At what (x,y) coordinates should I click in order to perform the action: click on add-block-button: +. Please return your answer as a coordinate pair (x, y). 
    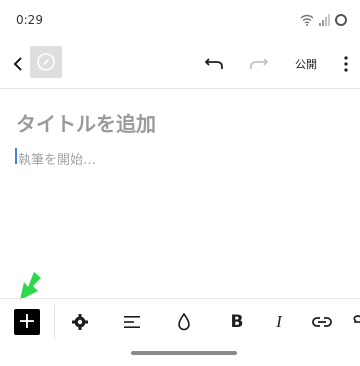
    Looking at the image, I should click on (27, 322).